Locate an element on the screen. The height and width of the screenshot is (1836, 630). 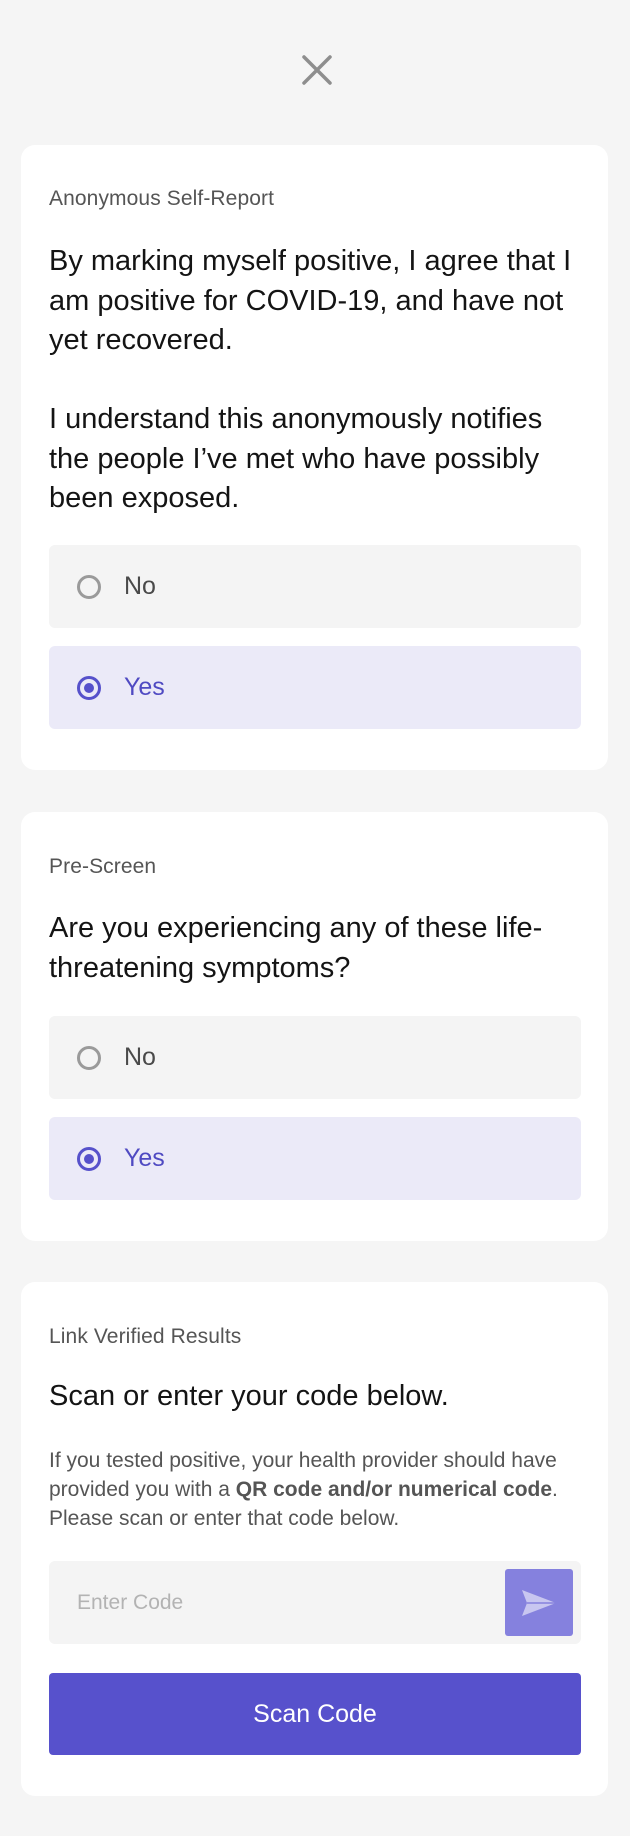
self-report-option-yes: Yes is located at coordinates (315, 687).